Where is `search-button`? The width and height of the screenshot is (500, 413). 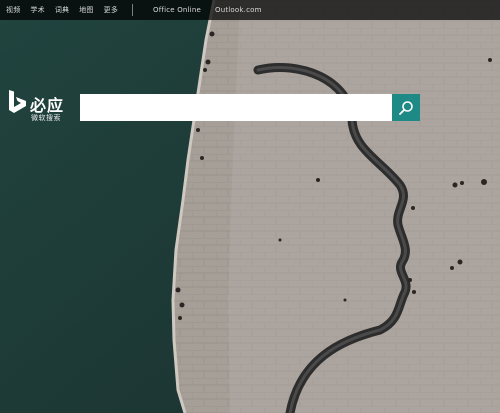 search-button is located at coordinates (406, 107).